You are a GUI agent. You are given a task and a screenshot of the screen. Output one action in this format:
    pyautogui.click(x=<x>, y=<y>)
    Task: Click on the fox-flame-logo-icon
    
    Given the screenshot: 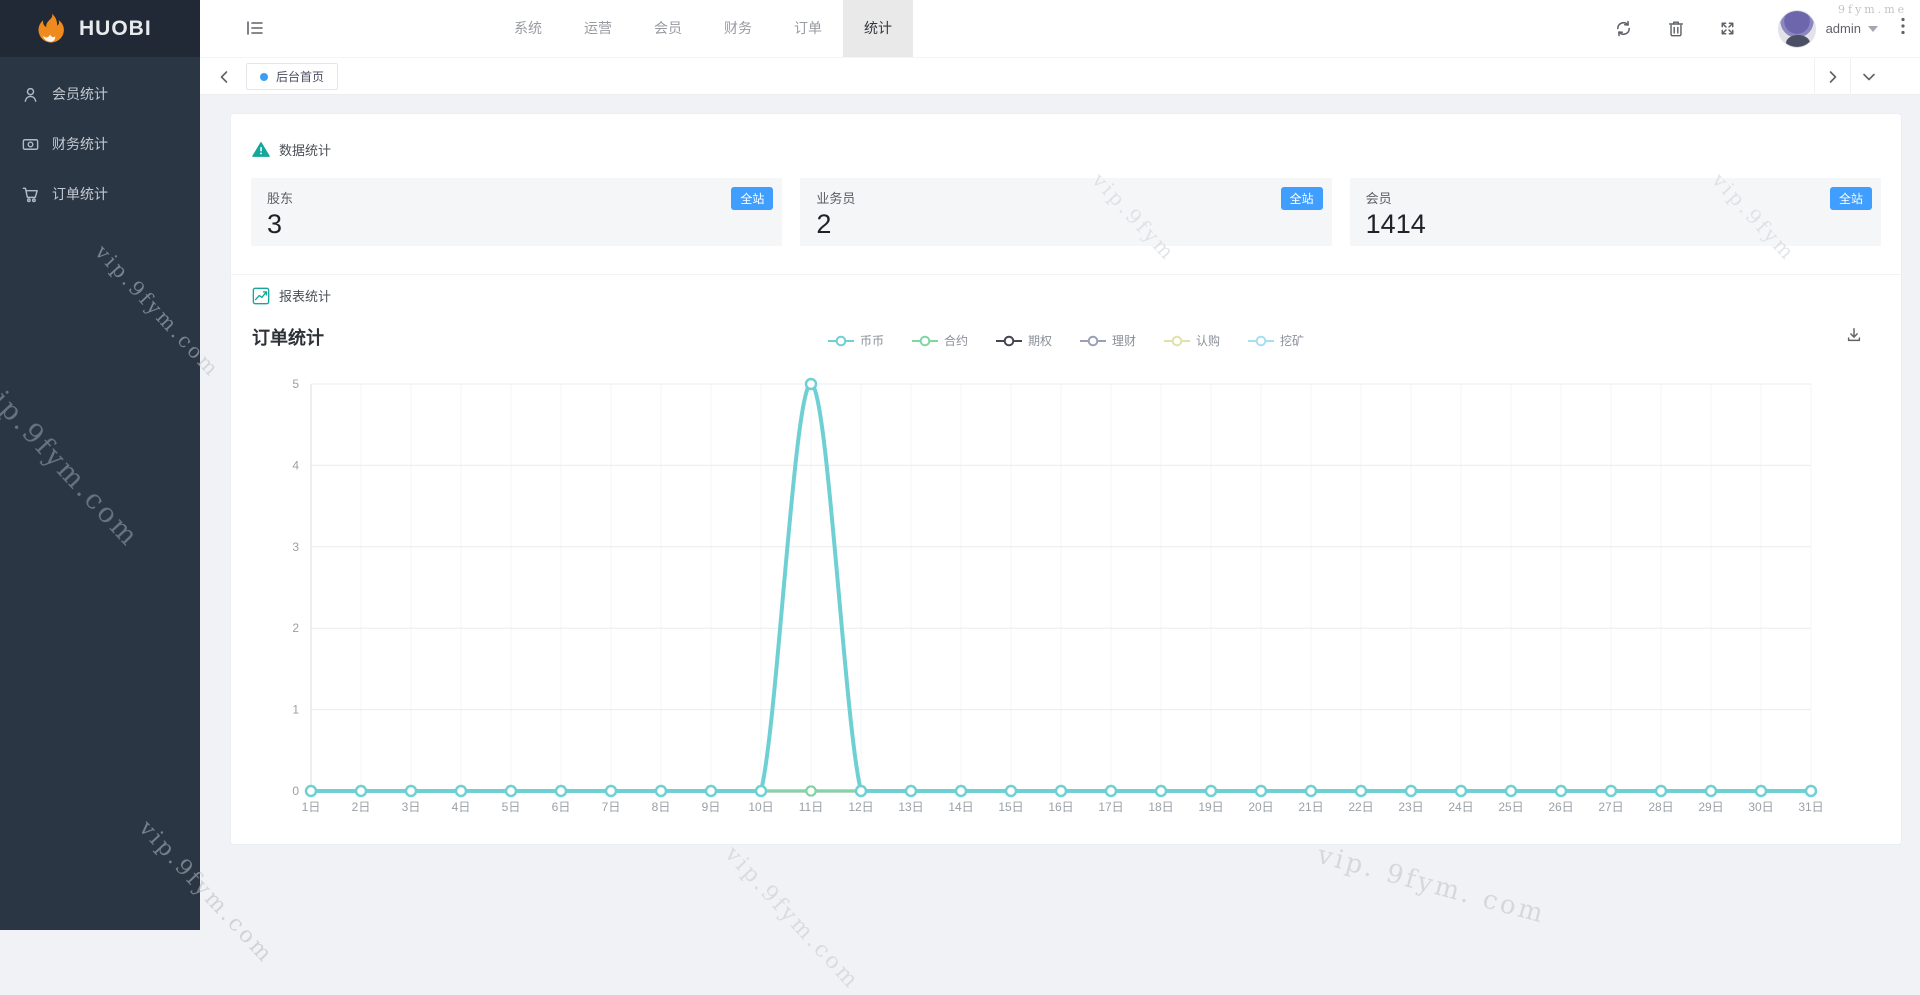 What is the action you would take?
    pyautogui.click(x=51, y=28)
    